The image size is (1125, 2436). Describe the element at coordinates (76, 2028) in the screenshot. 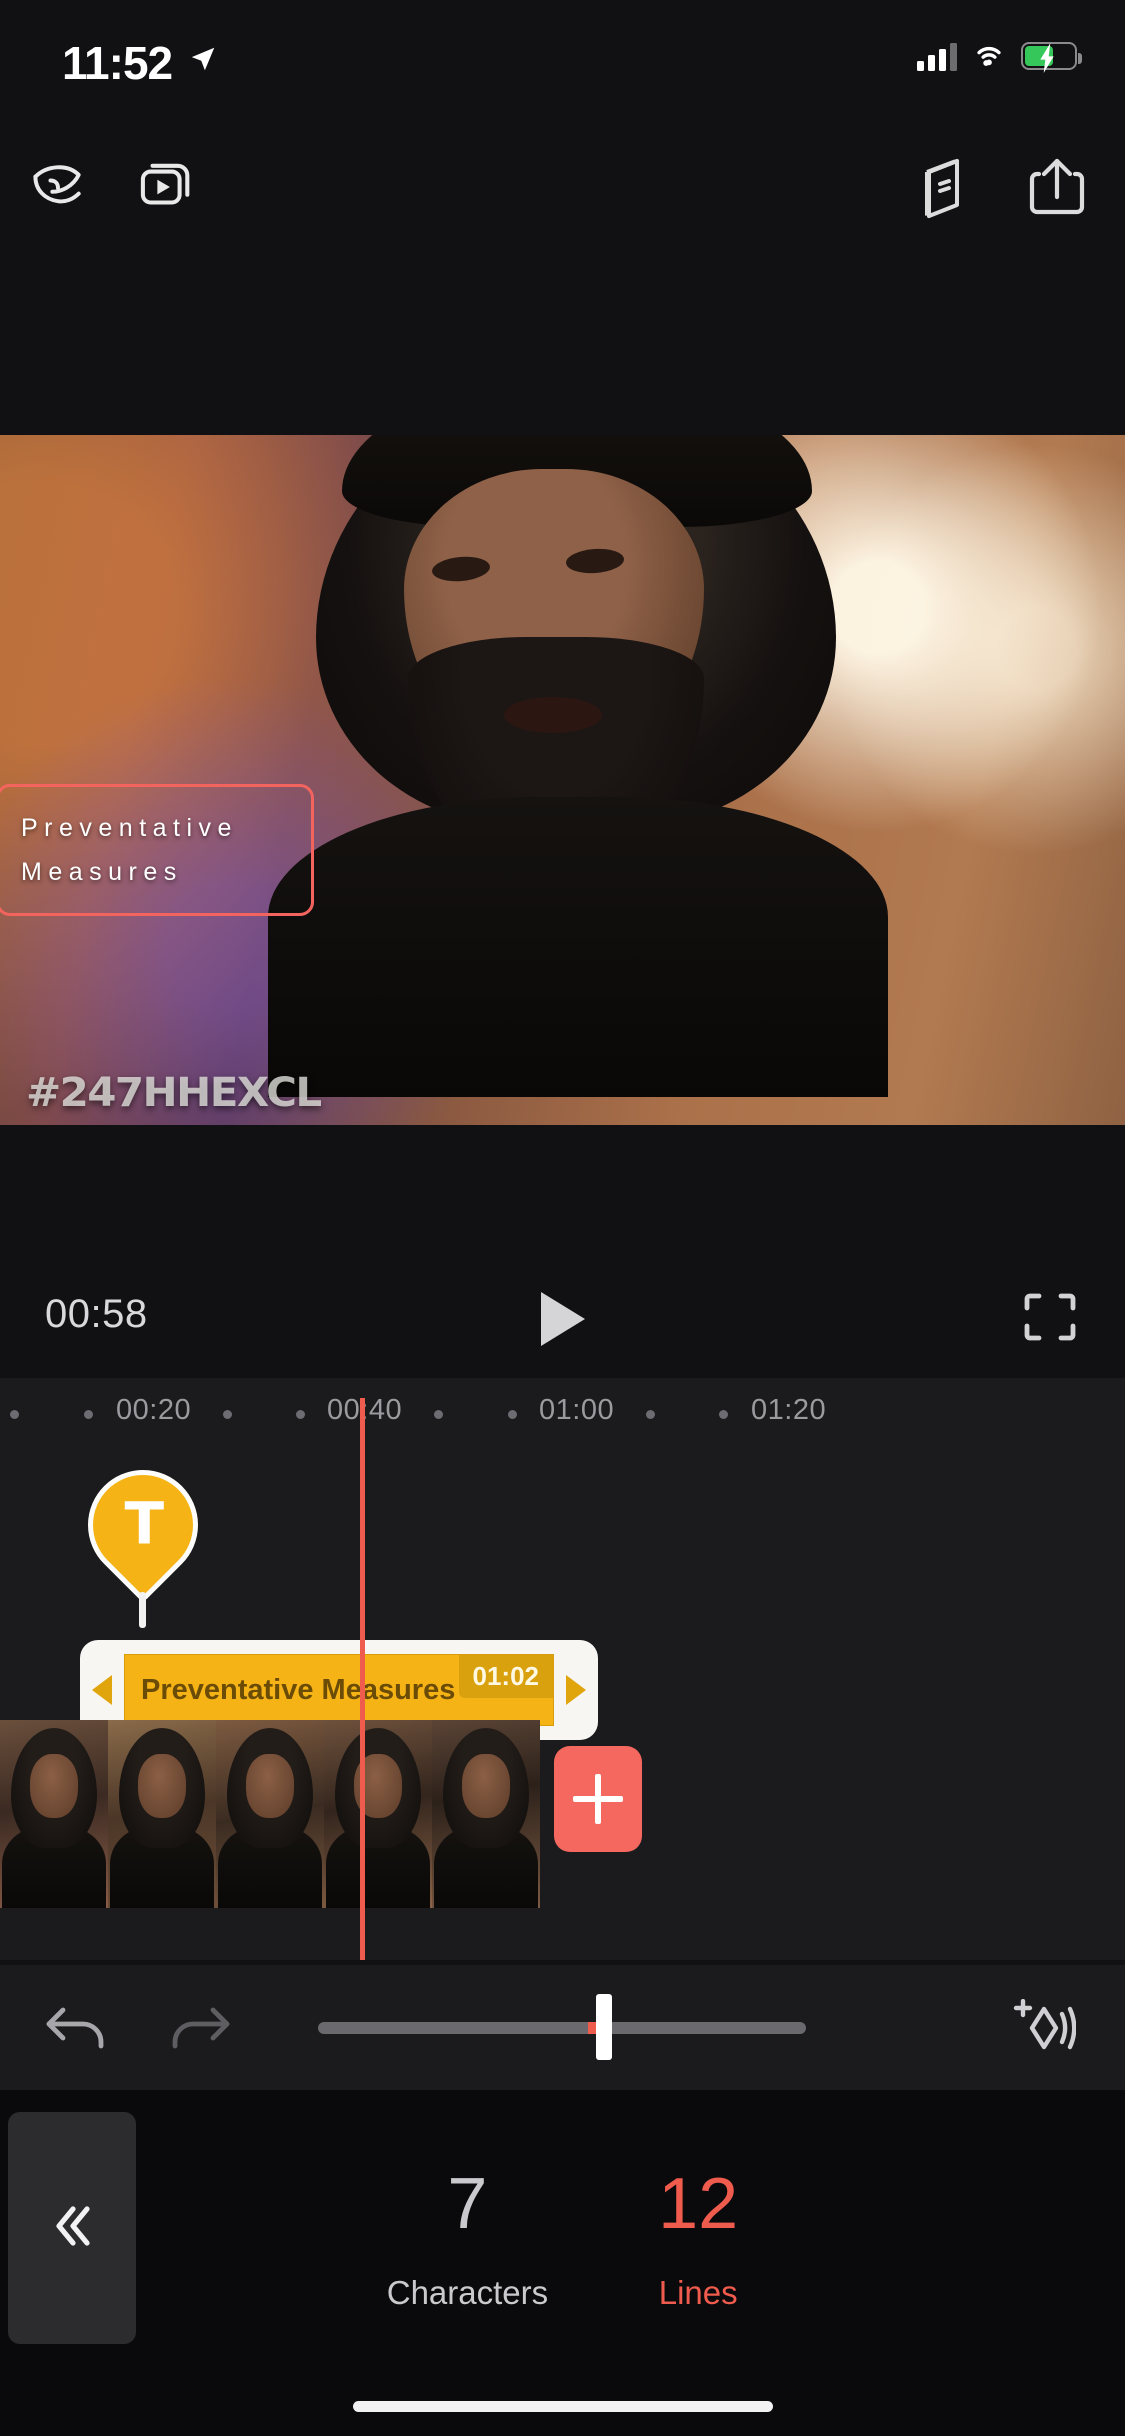

I see `undo-arrow-icon` at that location.